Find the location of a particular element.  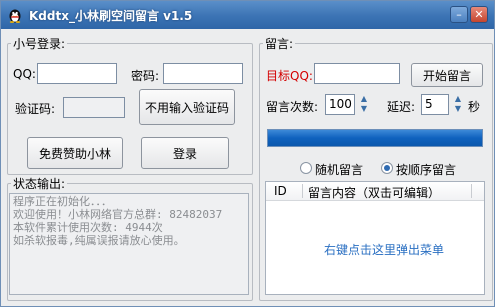

delay-input: 5 is located at coordinates (435, 104).